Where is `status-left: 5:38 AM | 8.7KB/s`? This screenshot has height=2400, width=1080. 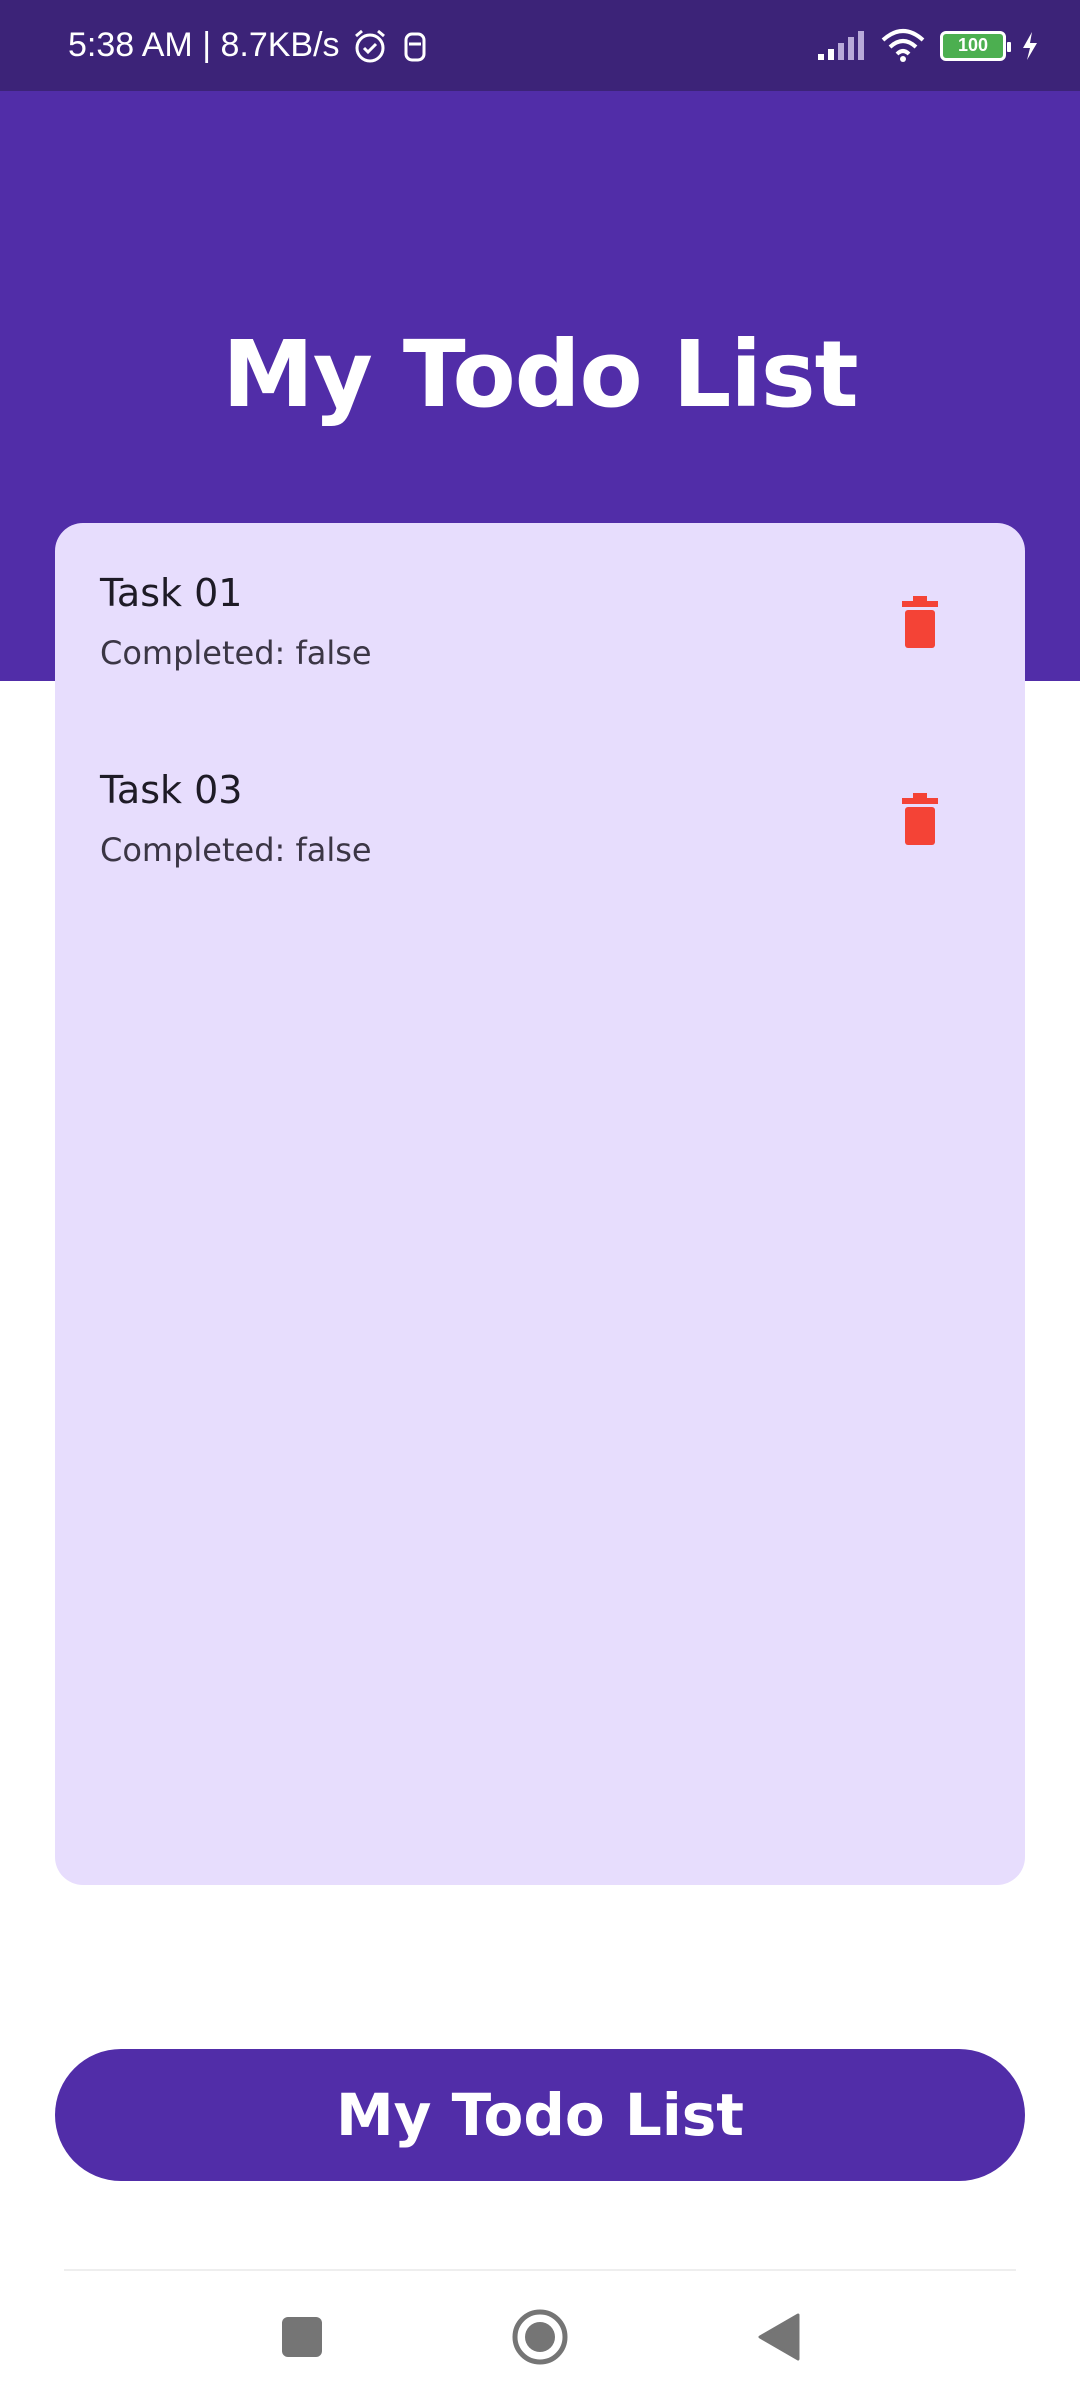 status-left: 5:38 AM | 8.7KB/s is located at coordinates (249, 46).